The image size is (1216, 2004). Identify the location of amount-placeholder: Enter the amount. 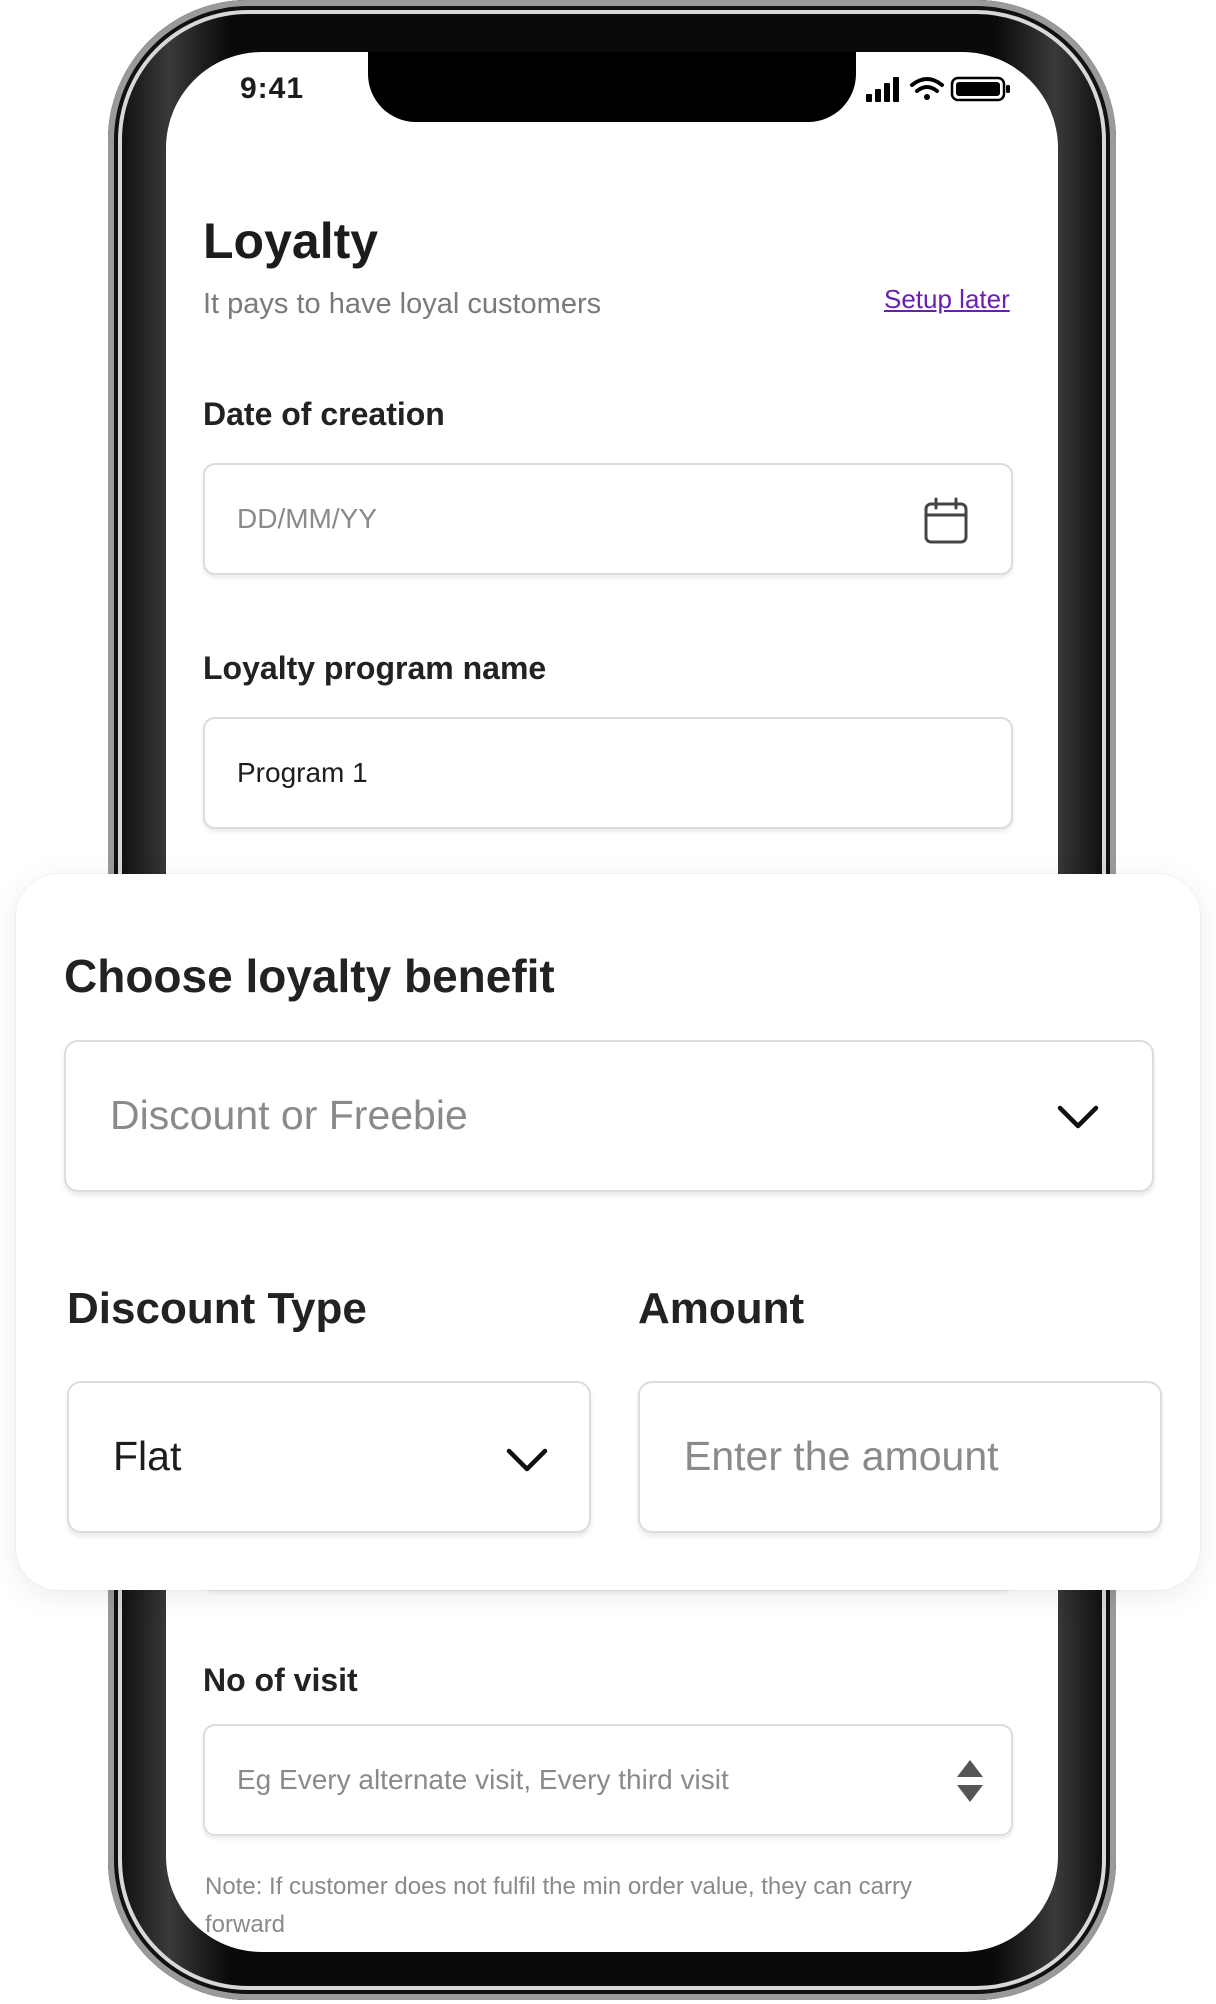
(841, 1456).